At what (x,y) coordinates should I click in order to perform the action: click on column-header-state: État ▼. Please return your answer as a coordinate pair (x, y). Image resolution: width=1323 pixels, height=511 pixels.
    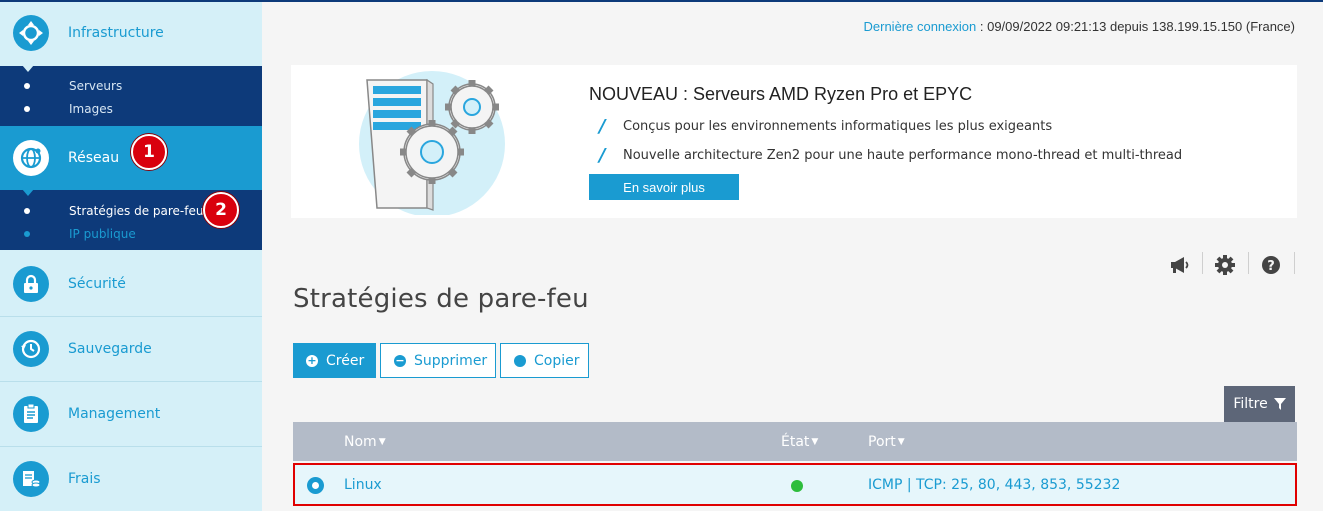
    Looking at the image, I should click on (799, 442).